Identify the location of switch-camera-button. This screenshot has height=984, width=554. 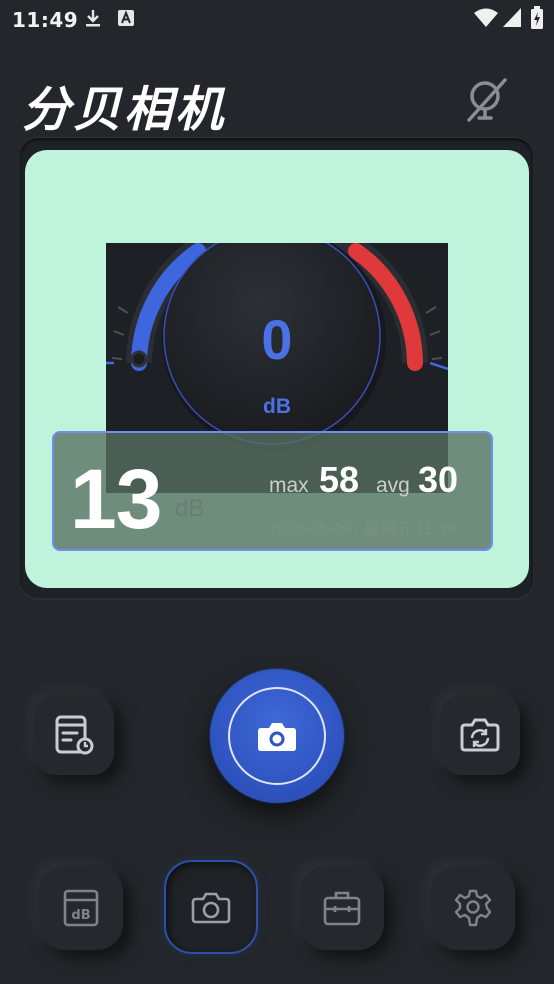
(480, 735).